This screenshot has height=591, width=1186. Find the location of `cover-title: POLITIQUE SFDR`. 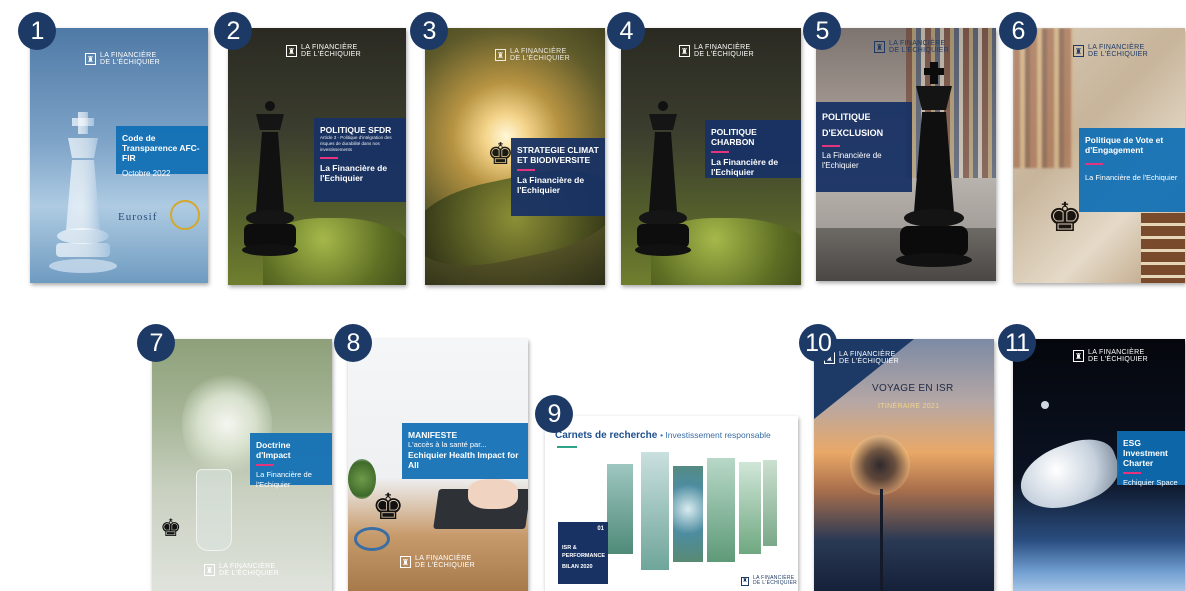

cover-title: POLITIQUE SFDR is located at coordinates (356, 130).